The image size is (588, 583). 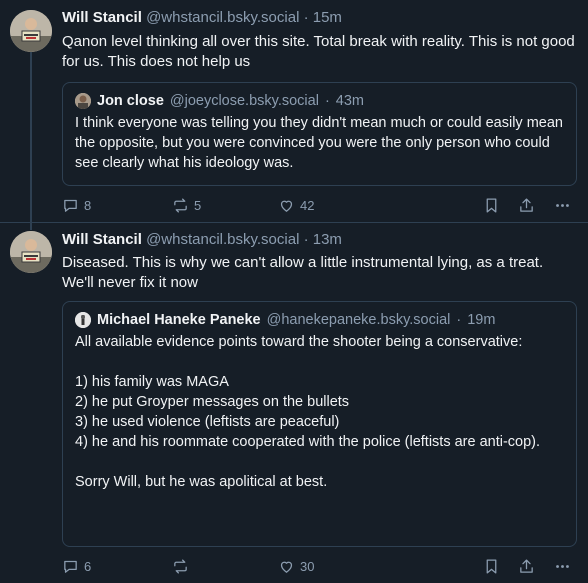 What do you see at coordinates (319, 101) in the screenshot?
I see `quote-header: Jon close @joeyclose.bsky.social · 43m` at bounding box center [319, 101].